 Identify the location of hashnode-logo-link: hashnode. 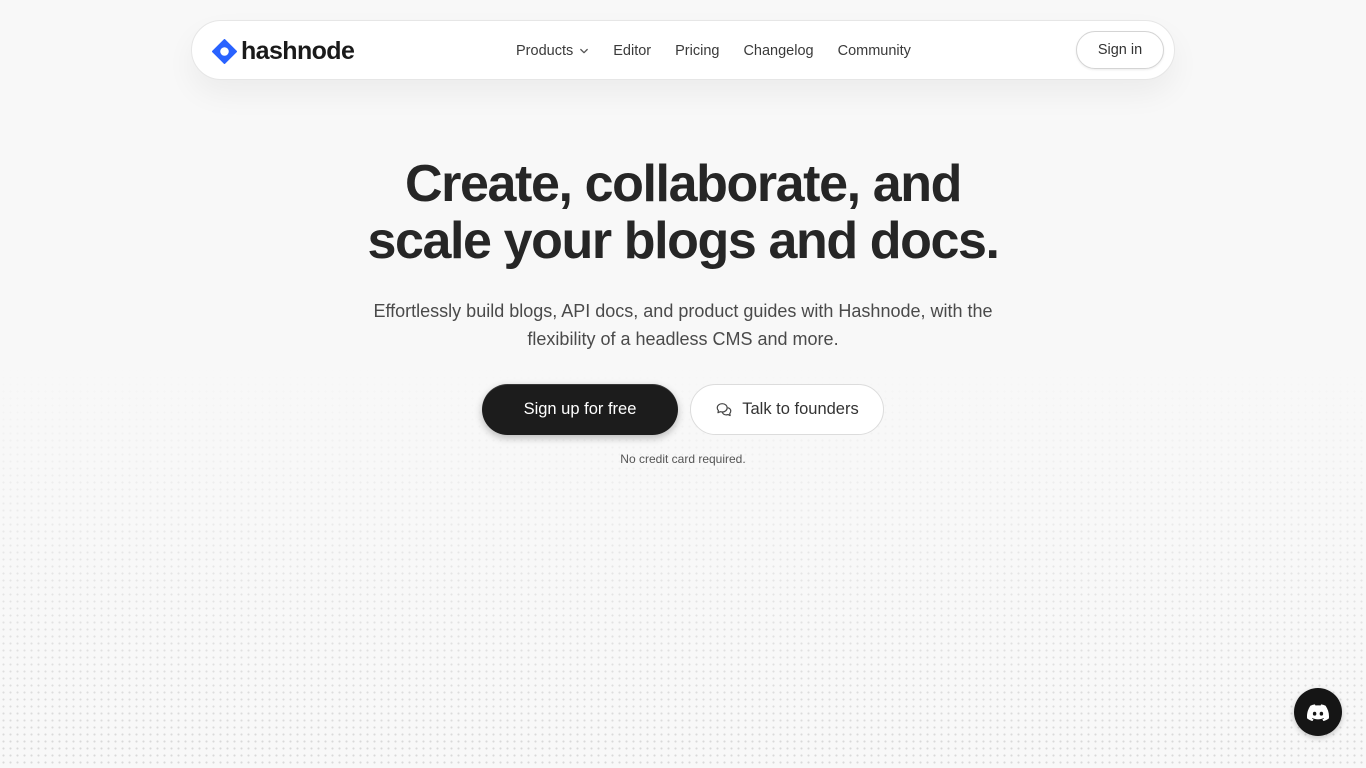
(283, 50).